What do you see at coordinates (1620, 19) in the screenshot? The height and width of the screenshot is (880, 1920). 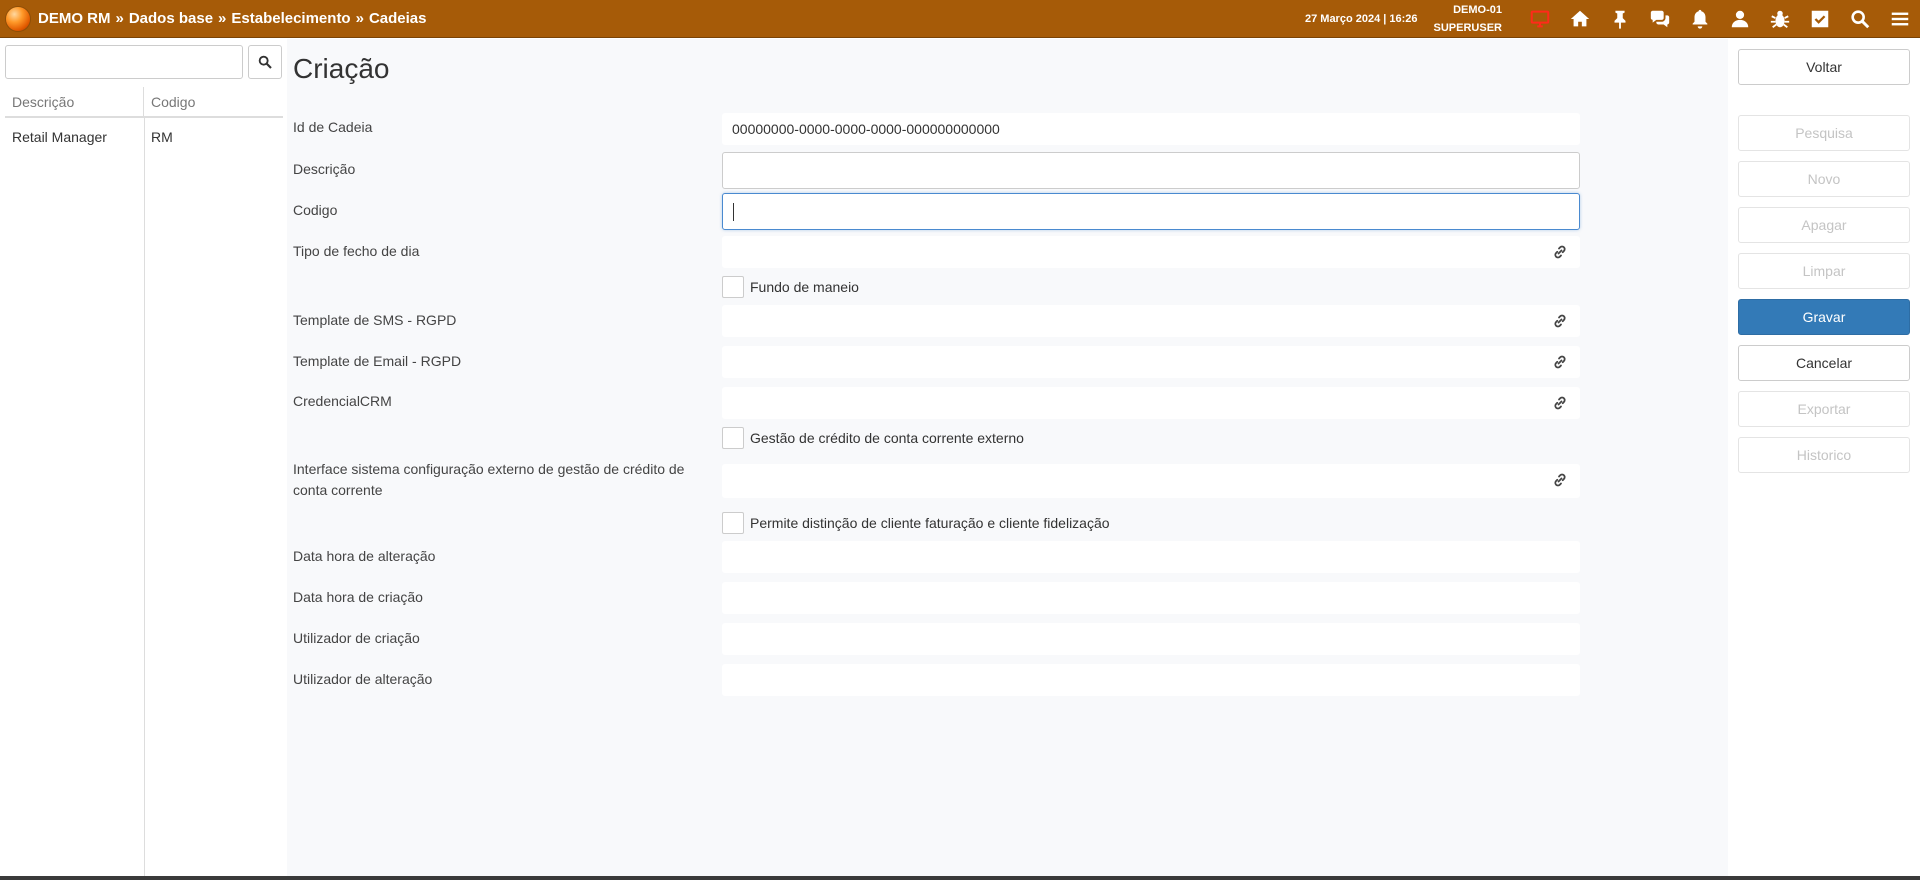 I see `pin-icon` at bounding box center [1620, 19].